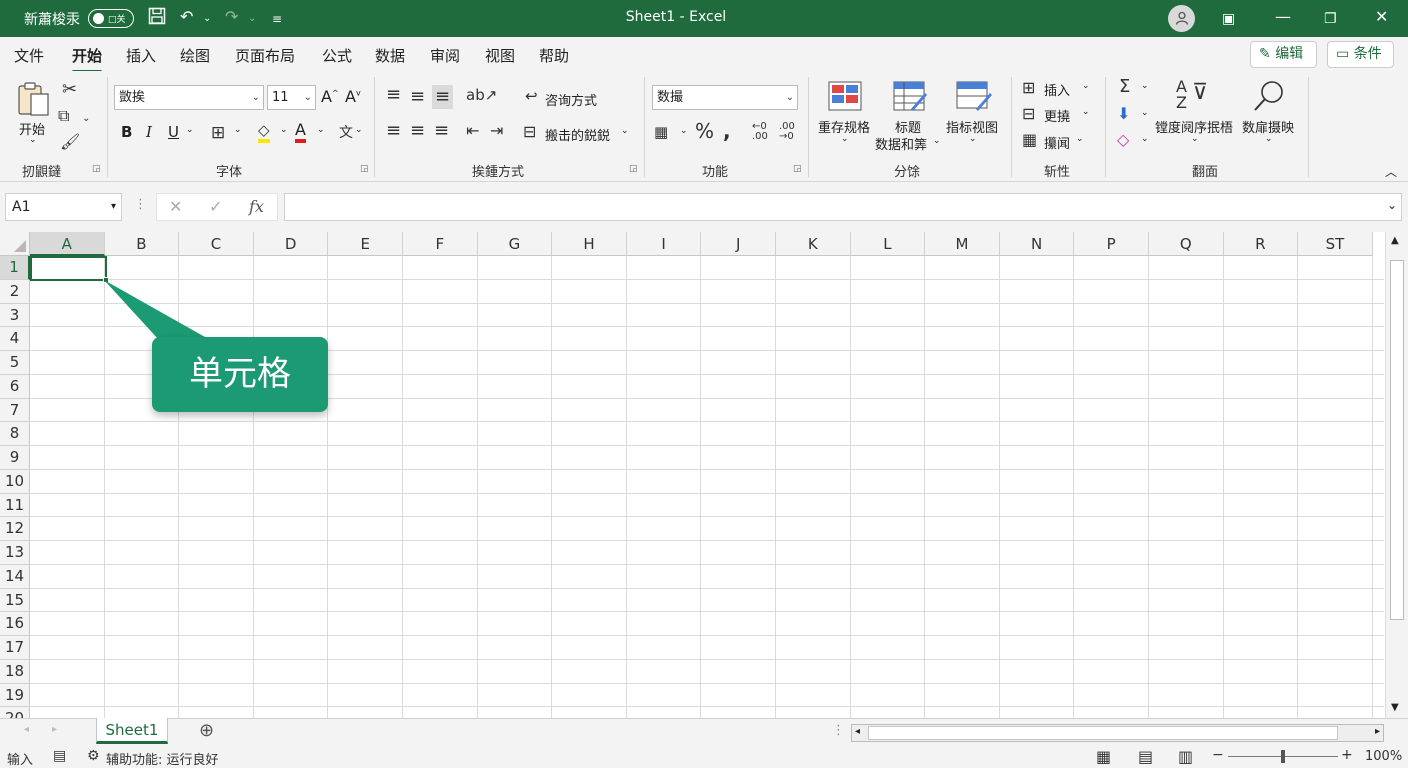 This screenshot has width=1408, height=768. What do you see at coordinates (973, 139) in the screenshot?
I see `cell-styles-dropdown-icon: ⌄` at bounding box center [973, 139].